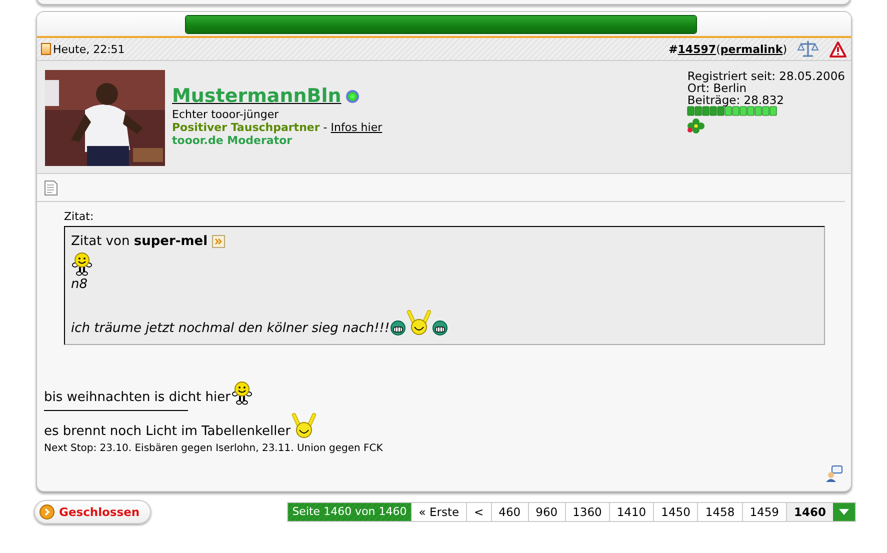 This screenshot has height=553, width=887. What do you see at coordinates (47, 512) in the screenshot?
I see `arrow-circle-icon` at bounding box center [47, 512].